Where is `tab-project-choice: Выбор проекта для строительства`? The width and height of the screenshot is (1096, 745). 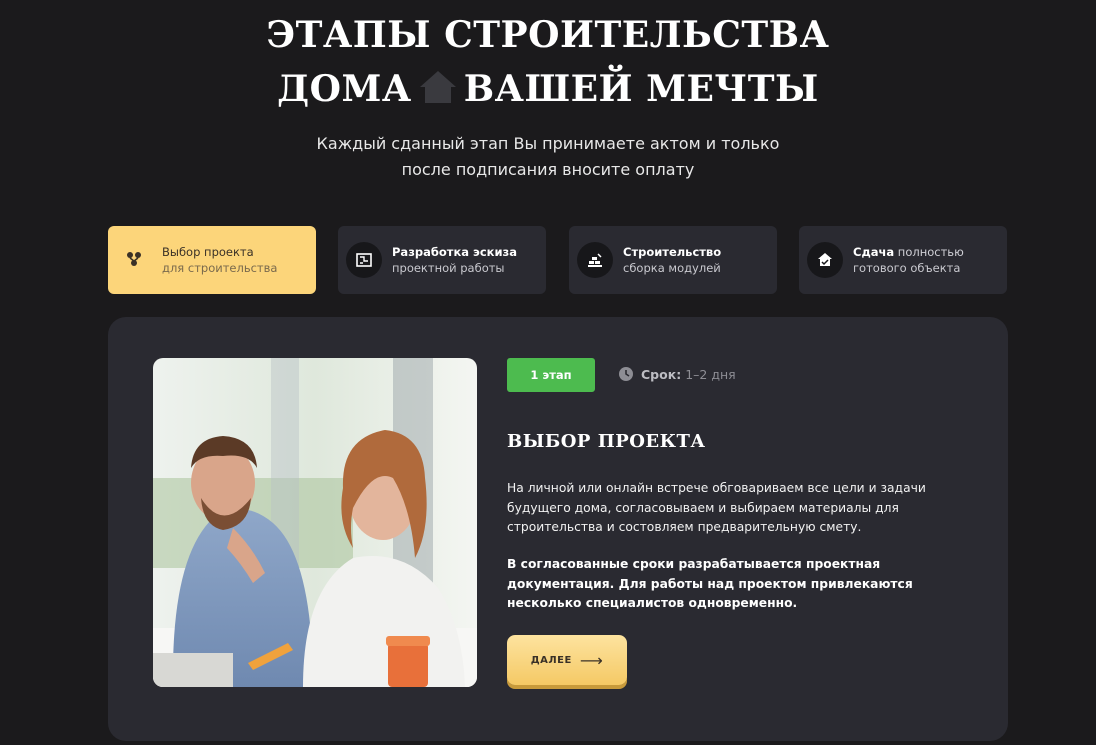 tab-project-choice: Выбор проекта для строительства is located at coordinates (212, 260).